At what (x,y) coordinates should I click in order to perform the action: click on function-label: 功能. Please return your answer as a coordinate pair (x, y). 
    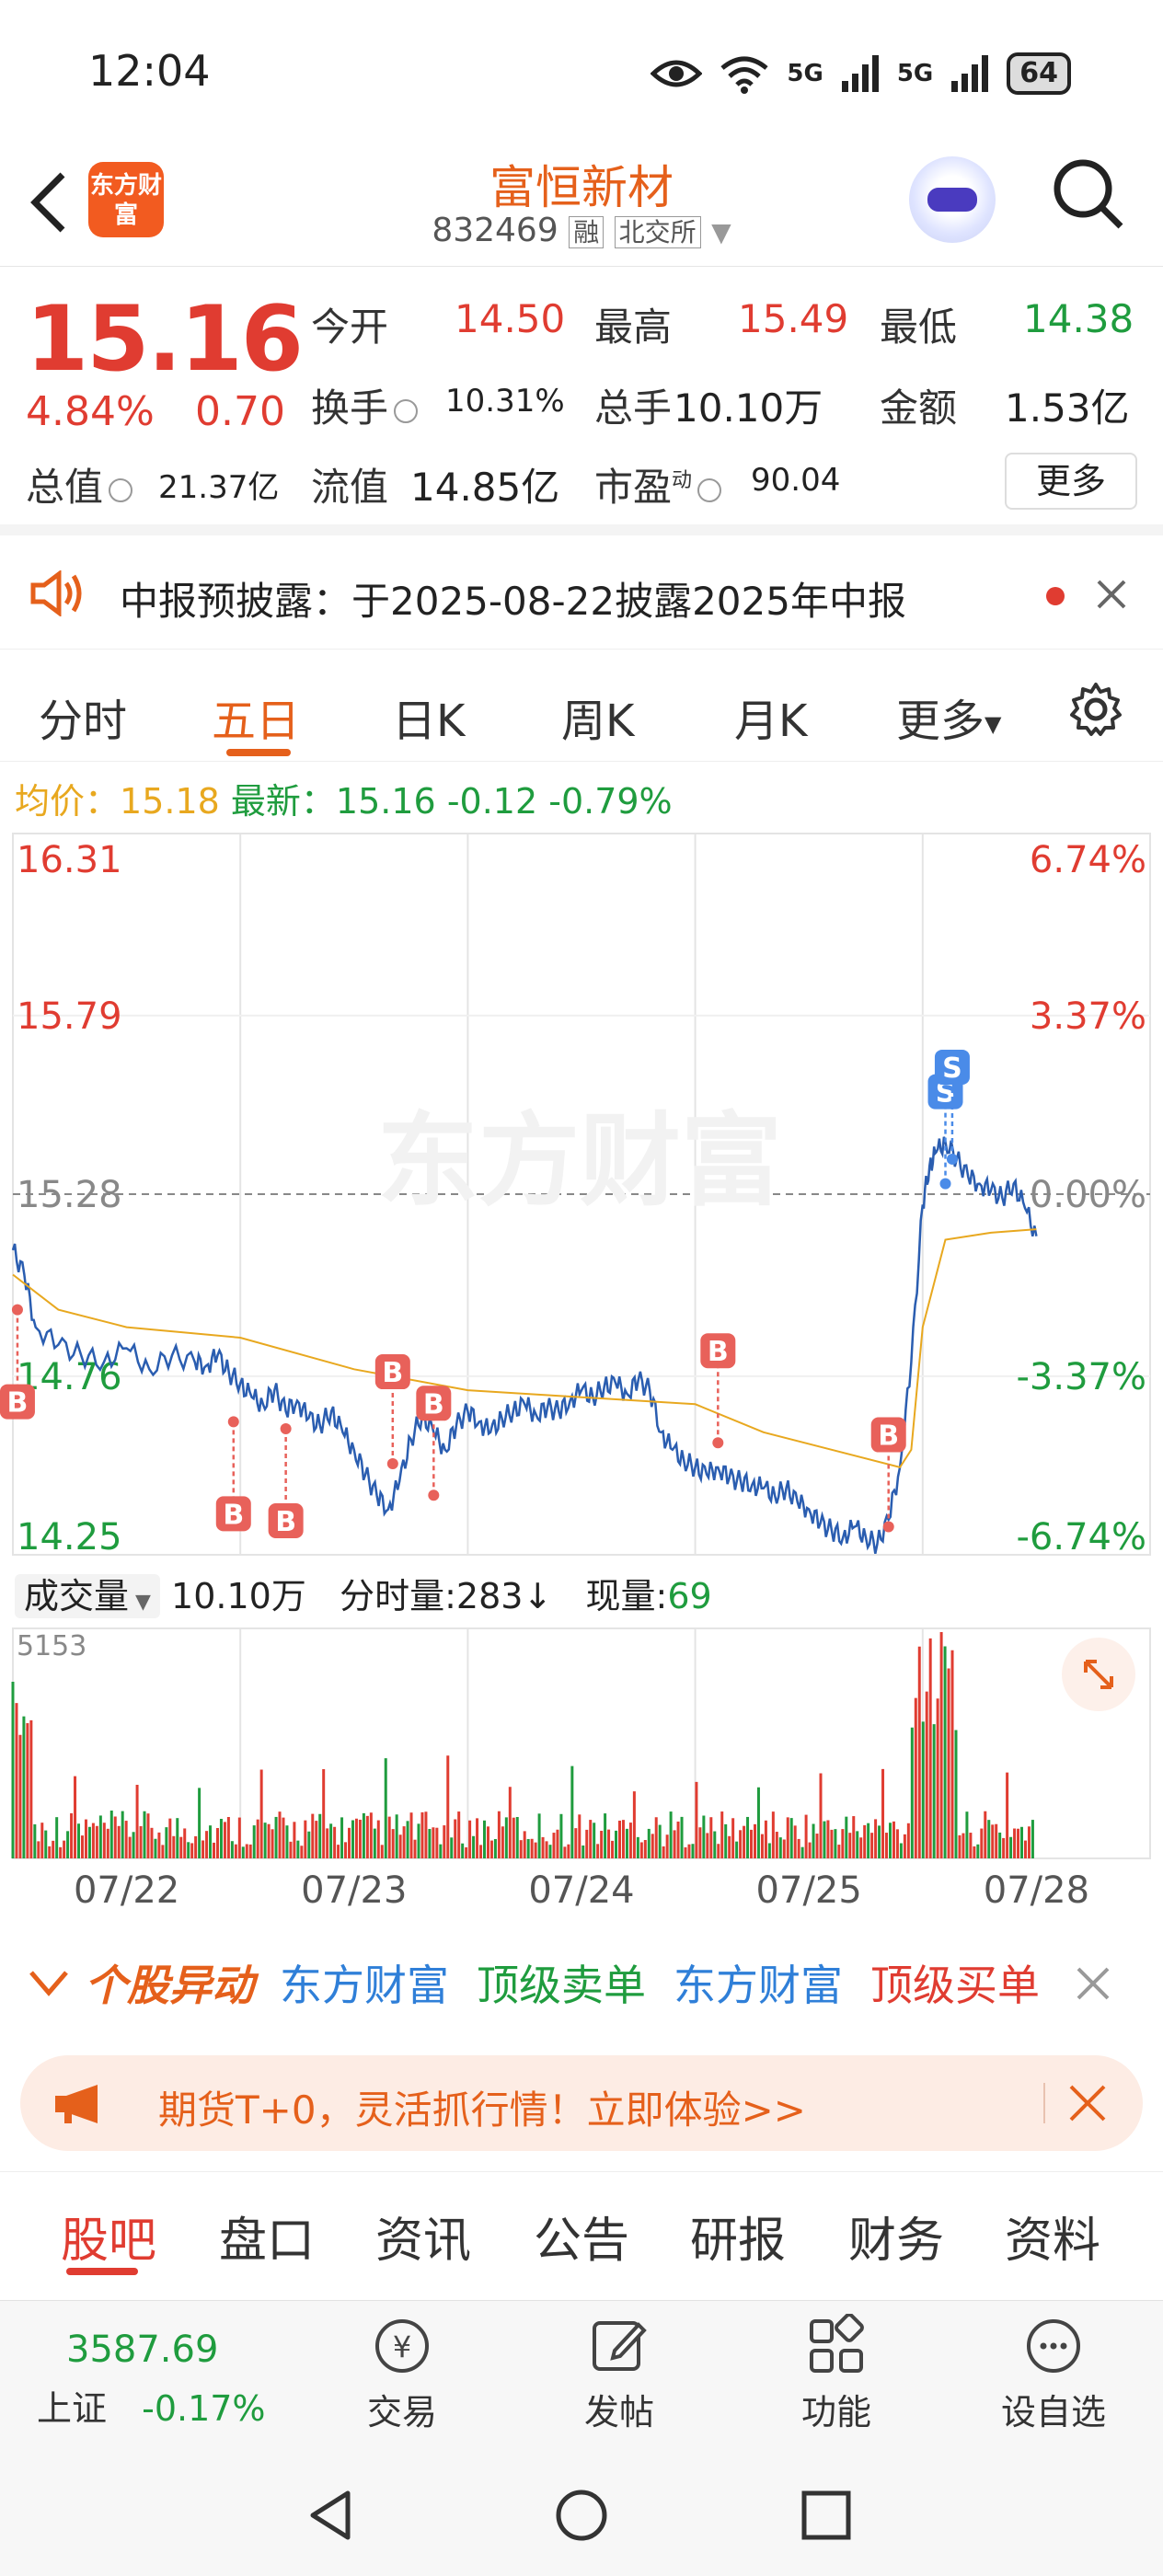
    Looking at the image, I should click on (836, 2412).